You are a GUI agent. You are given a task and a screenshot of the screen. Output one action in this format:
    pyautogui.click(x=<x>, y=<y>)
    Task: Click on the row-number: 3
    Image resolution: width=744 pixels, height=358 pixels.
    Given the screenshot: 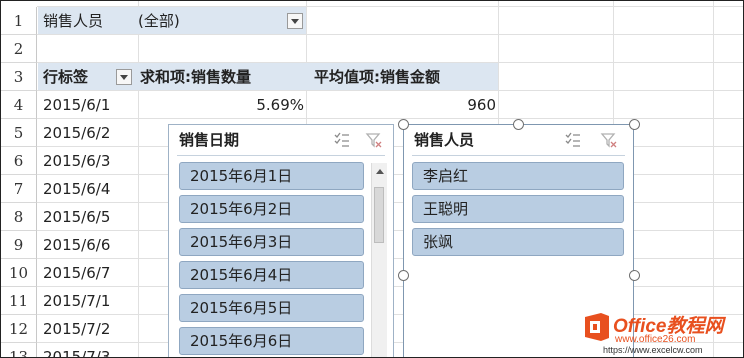 What is the action you would take?
    pyautogui.click(x=19, y=77)
    